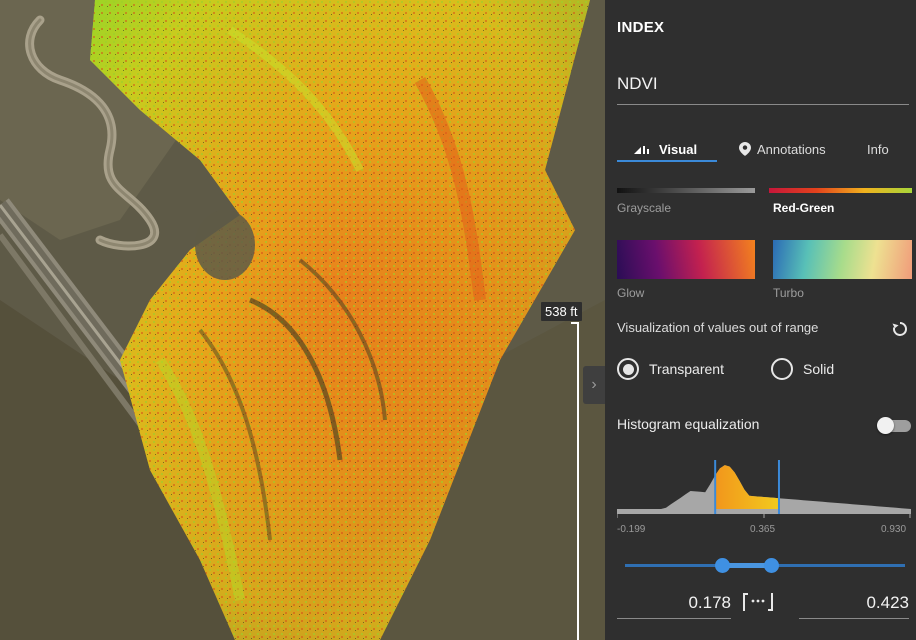 The height and width of the screenshot is (640, 916). What do you see at coordinates (688, 424) in the screenshot?
I see `histogram-equalization-label: Histogram equalization` at bounding box center [688, 424].